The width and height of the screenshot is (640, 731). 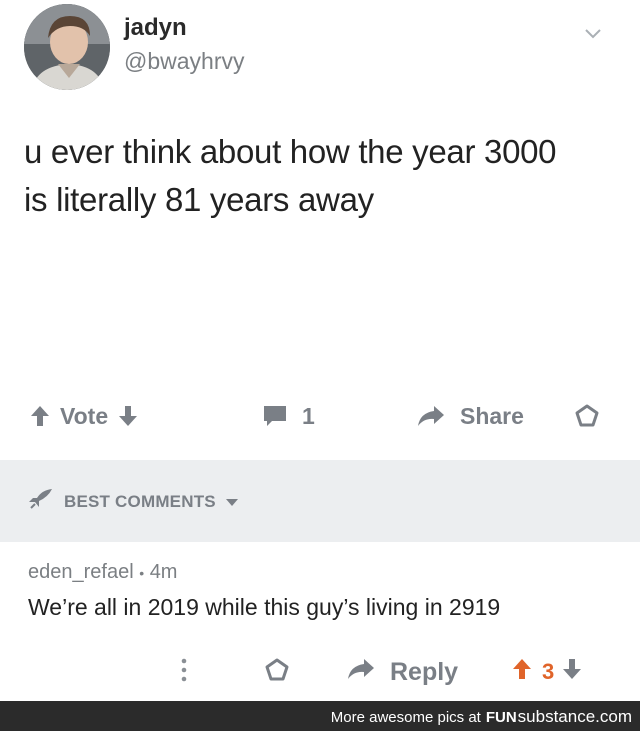 I want to click on tweet-text-line: u ever think about how the year 3000, so click(x=290, y=151).